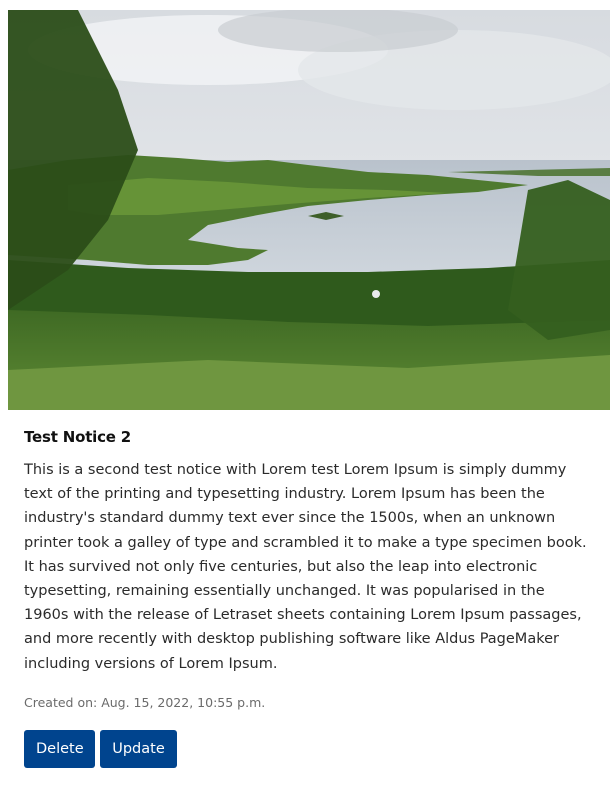  I want to click on notice-actions: Delete Update, so click(100, 749).